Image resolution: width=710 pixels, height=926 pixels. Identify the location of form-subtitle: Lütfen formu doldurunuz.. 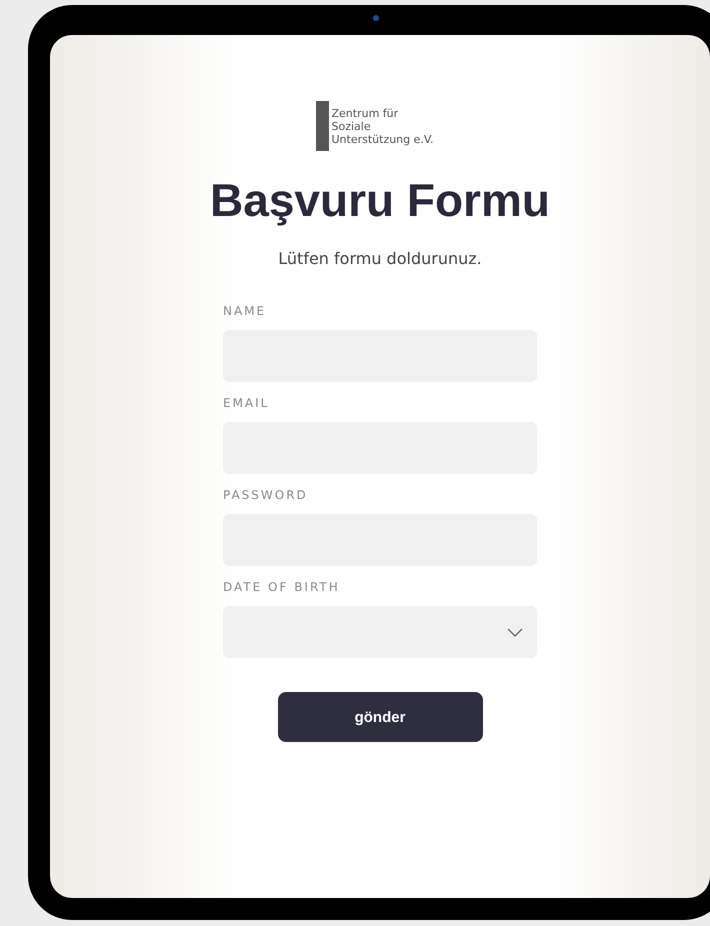
(380, 258).